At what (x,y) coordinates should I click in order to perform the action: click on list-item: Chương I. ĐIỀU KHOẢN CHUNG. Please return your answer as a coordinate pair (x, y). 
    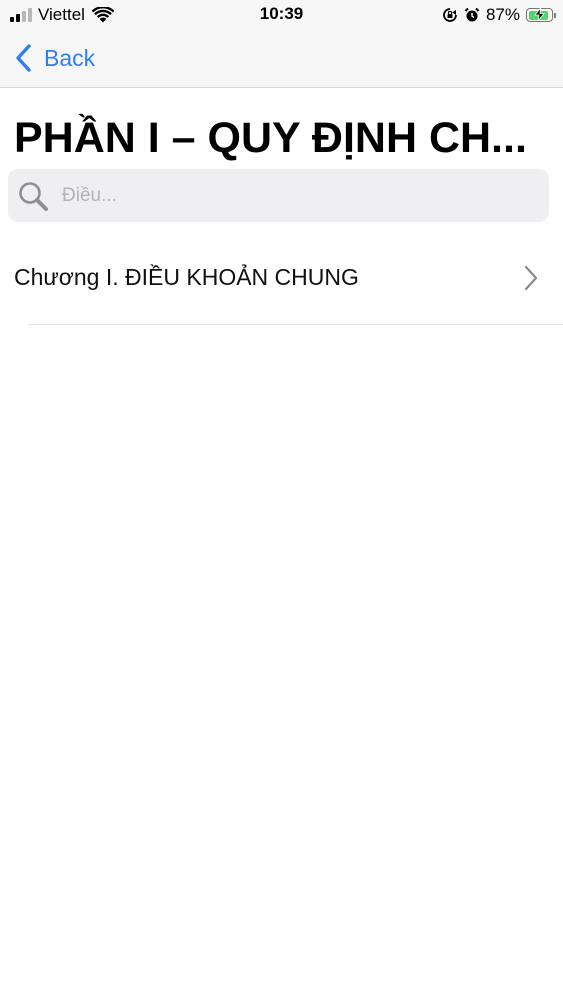
    Looking at the image, I should click on (281, 277).